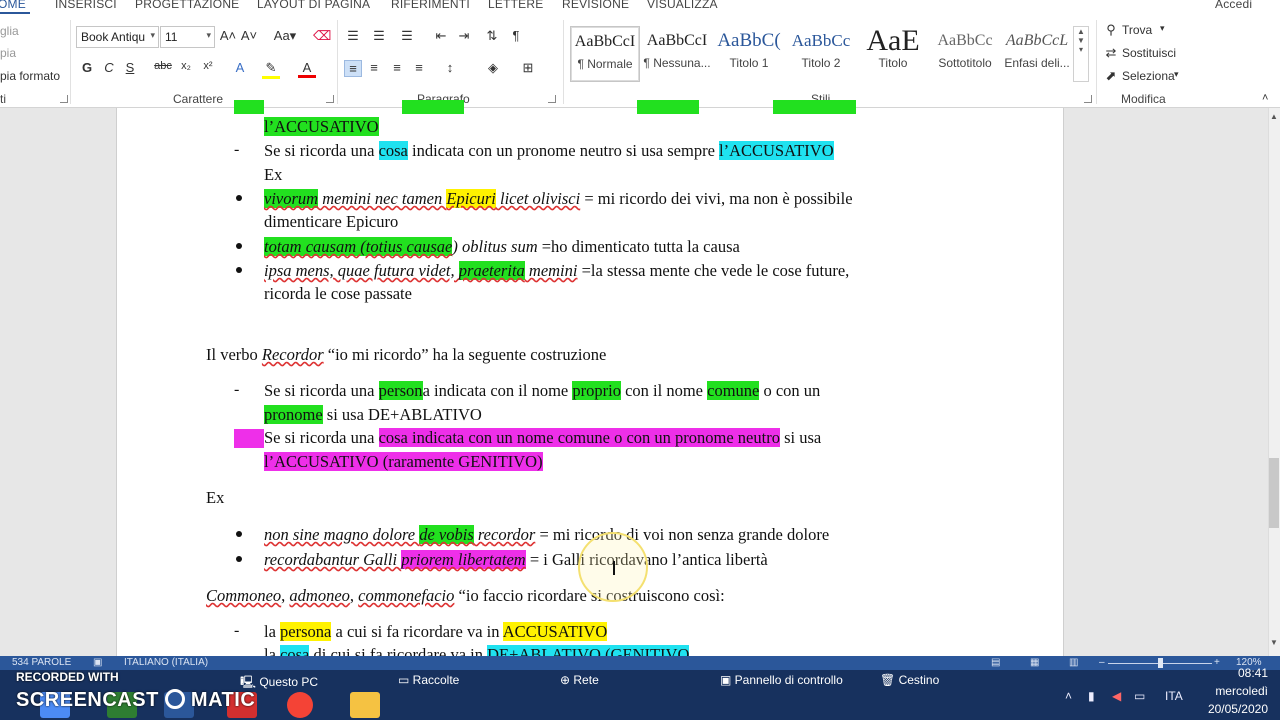 The width and height of the screenshot is (1280, 720). I want to click on link-label: Raccolte, so click(436, 680).